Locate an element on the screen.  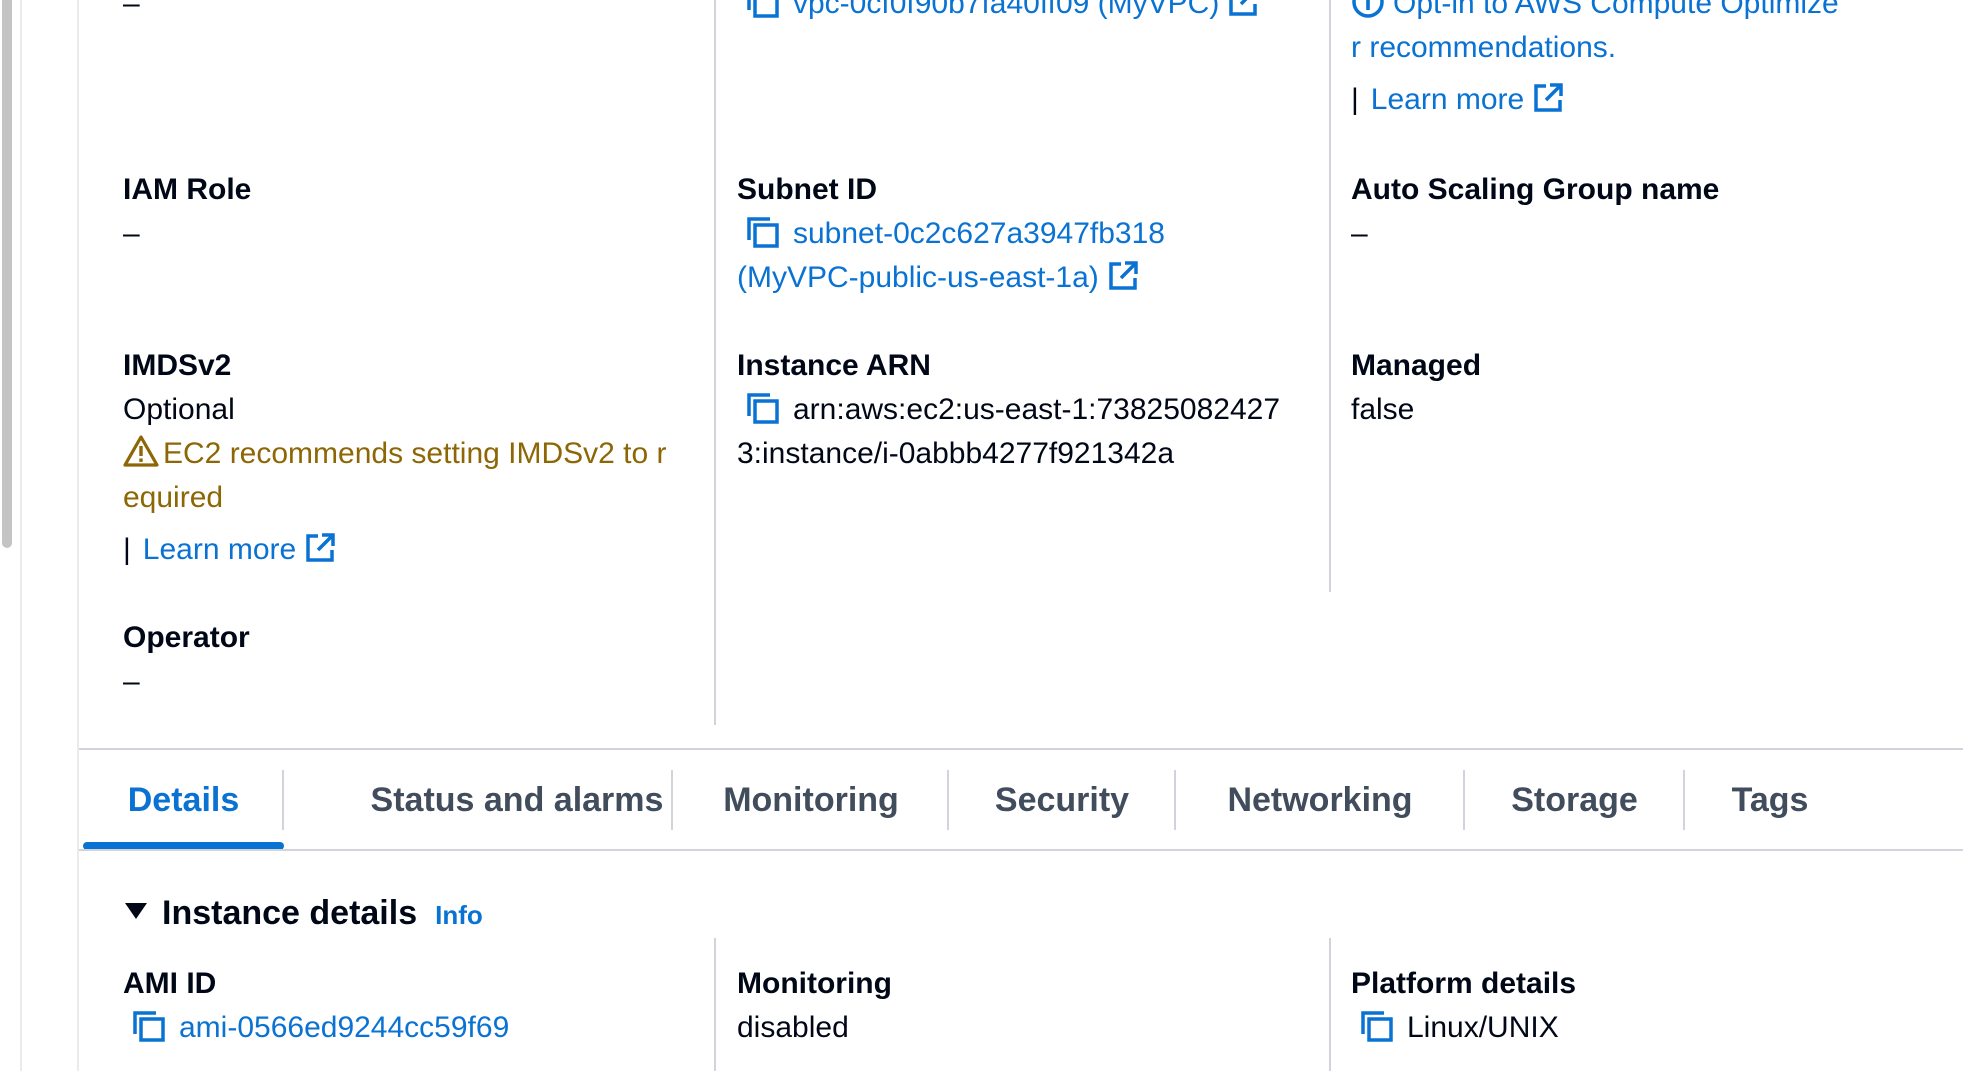
imdsv2-label: IMDSv2 is located at coordinates (177, 365).